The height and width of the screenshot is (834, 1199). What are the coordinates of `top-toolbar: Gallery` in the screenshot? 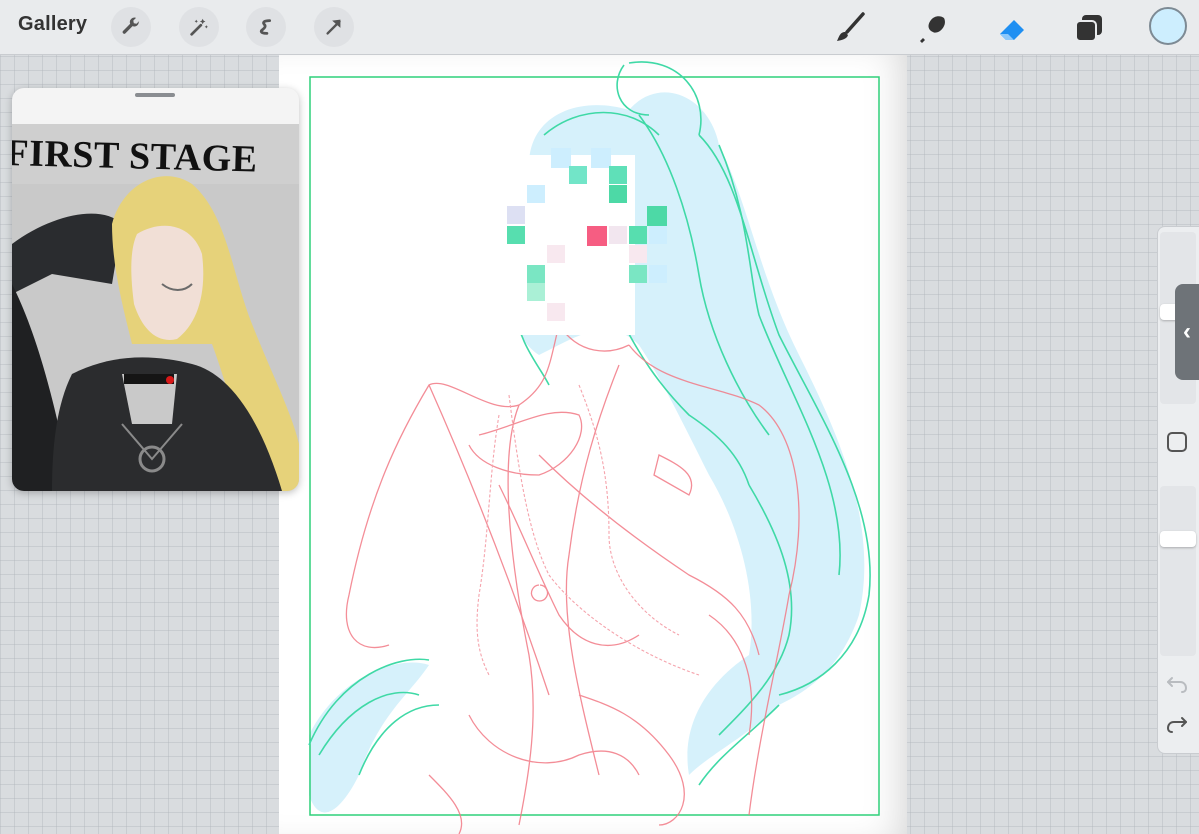 It's located at (599, 27).